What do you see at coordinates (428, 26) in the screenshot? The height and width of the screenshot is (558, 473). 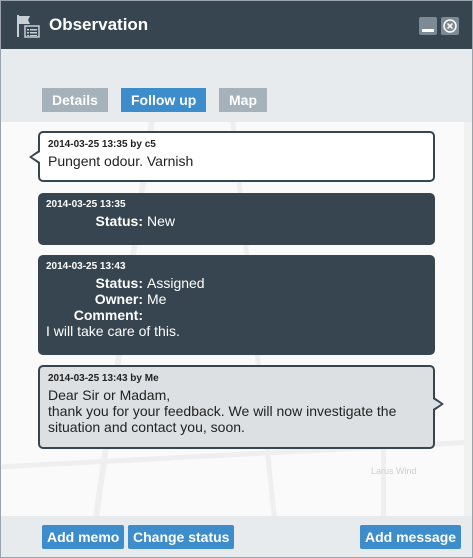 I see `minimize-icon` at bounding box center [428, 26].